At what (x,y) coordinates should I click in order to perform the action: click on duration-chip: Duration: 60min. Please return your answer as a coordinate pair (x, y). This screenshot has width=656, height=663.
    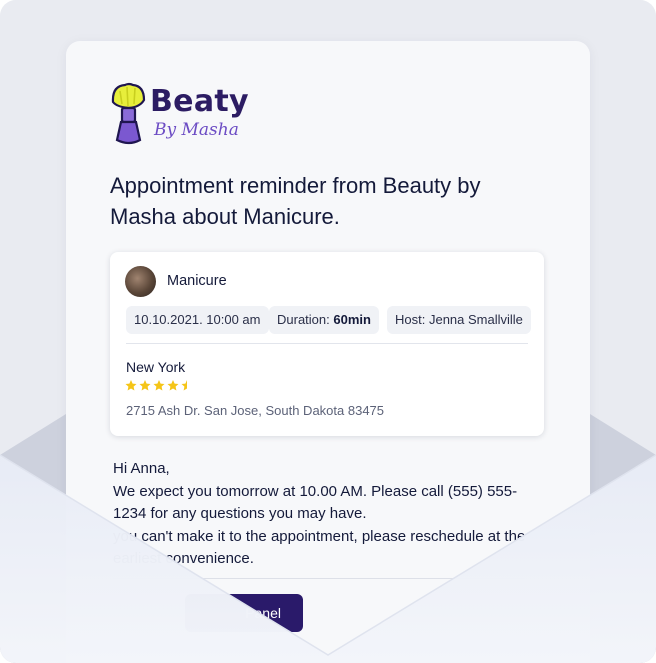
    Looking at the image, I should click on (324, 320).